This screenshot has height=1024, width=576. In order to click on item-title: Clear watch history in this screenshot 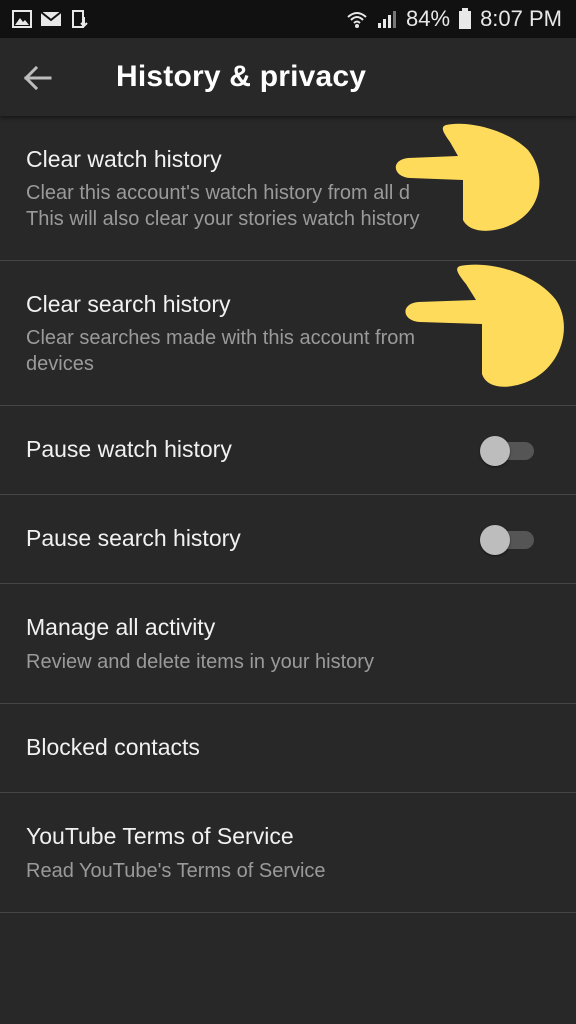, I will do `click(124, 159)`.